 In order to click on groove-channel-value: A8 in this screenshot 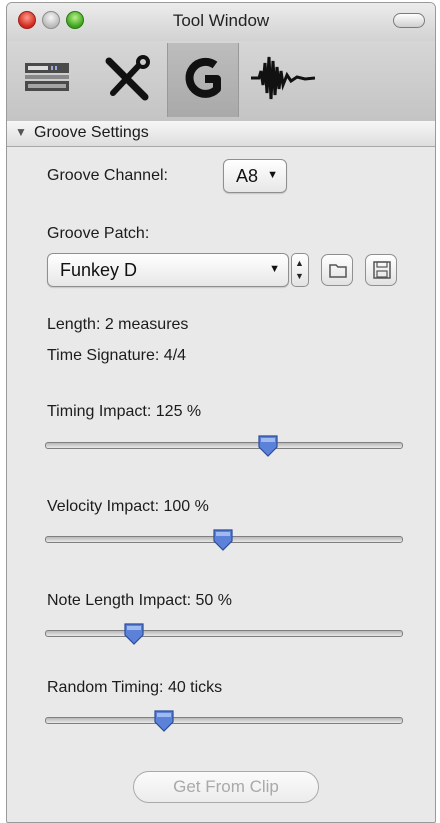, I will do `click(247, 176)`.